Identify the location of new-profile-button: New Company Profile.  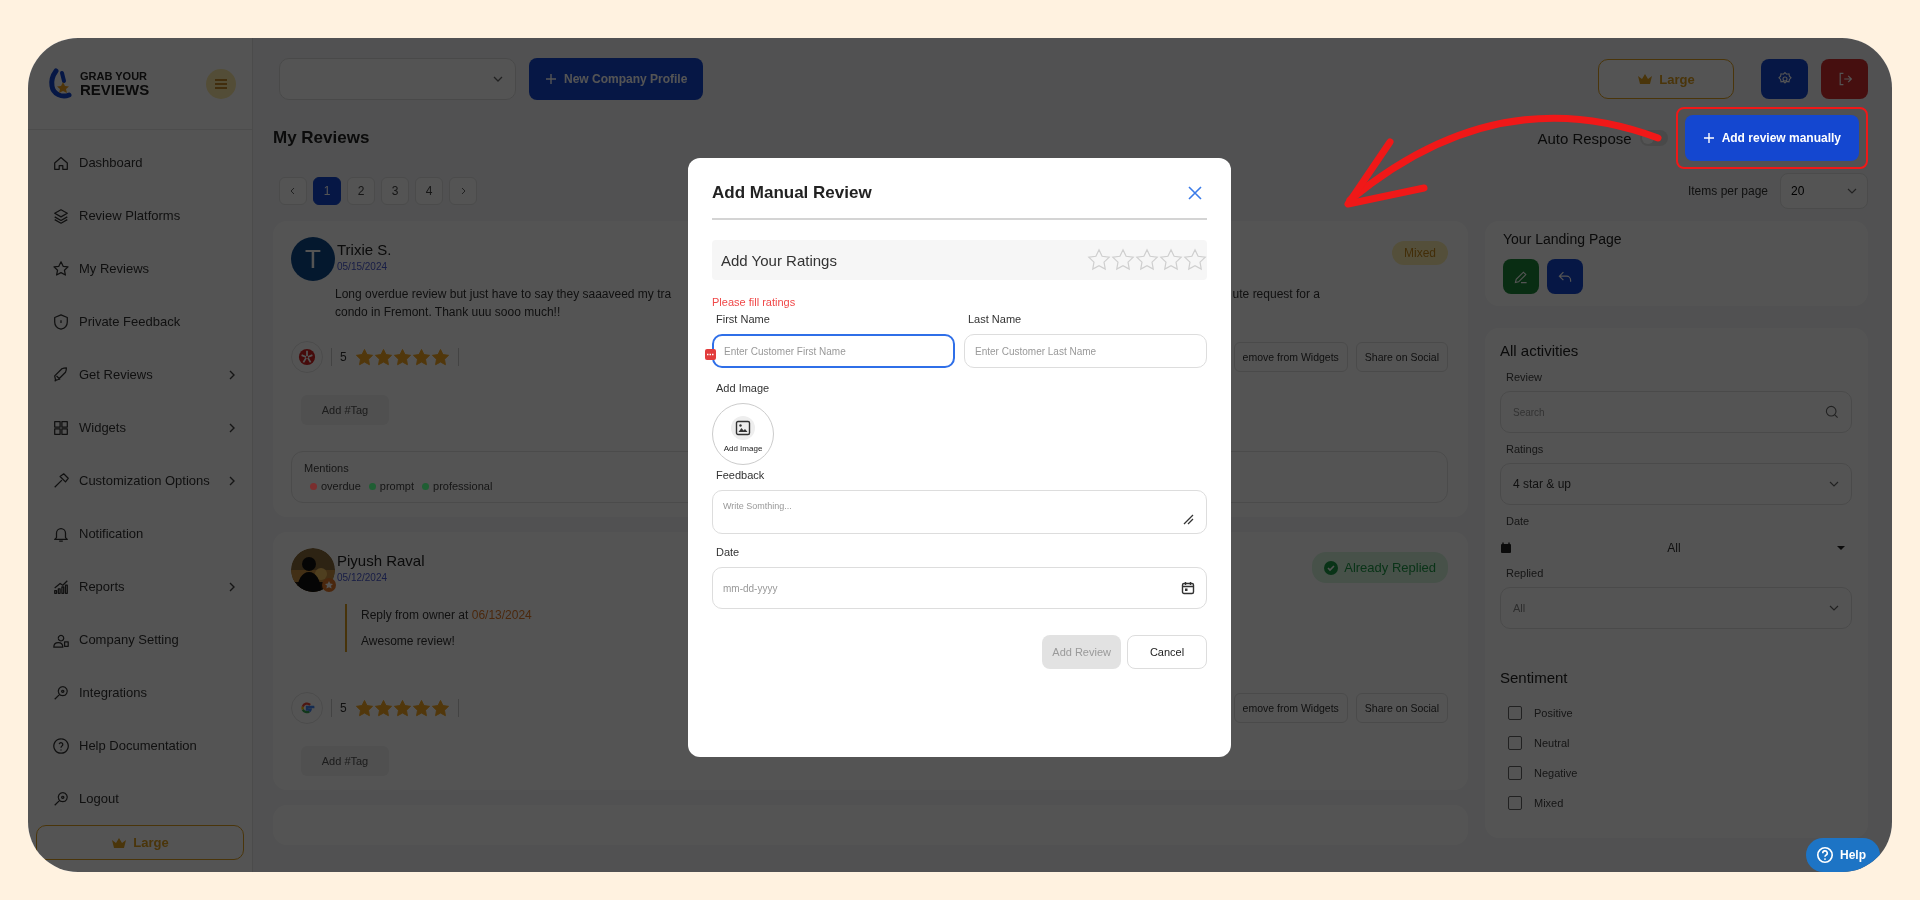
(616, 79).